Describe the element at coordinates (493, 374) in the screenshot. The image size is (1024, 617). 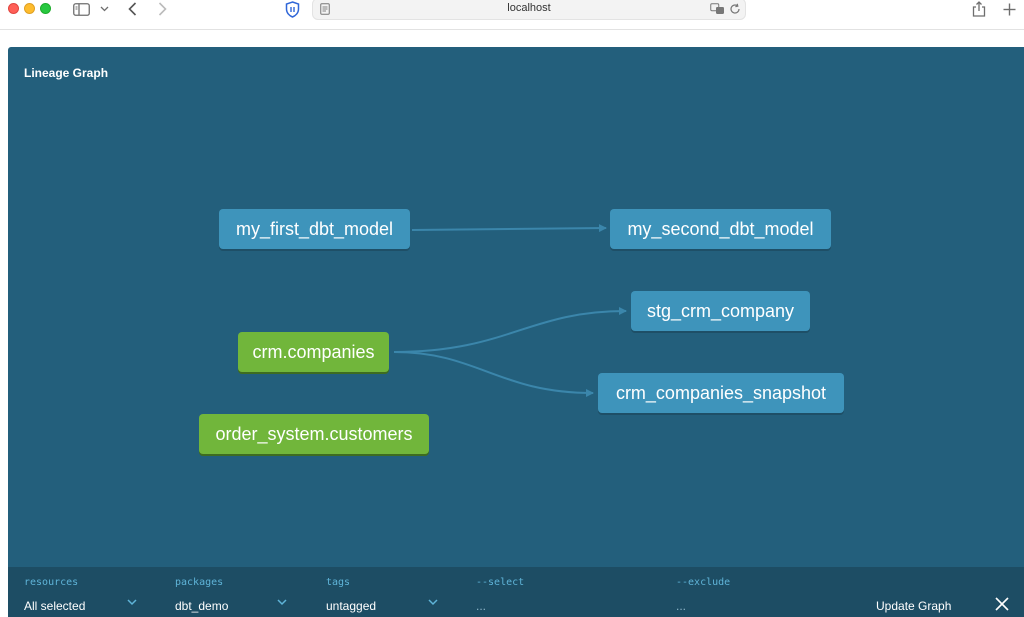
I see `edge-companies-to-snapshot` at that location.